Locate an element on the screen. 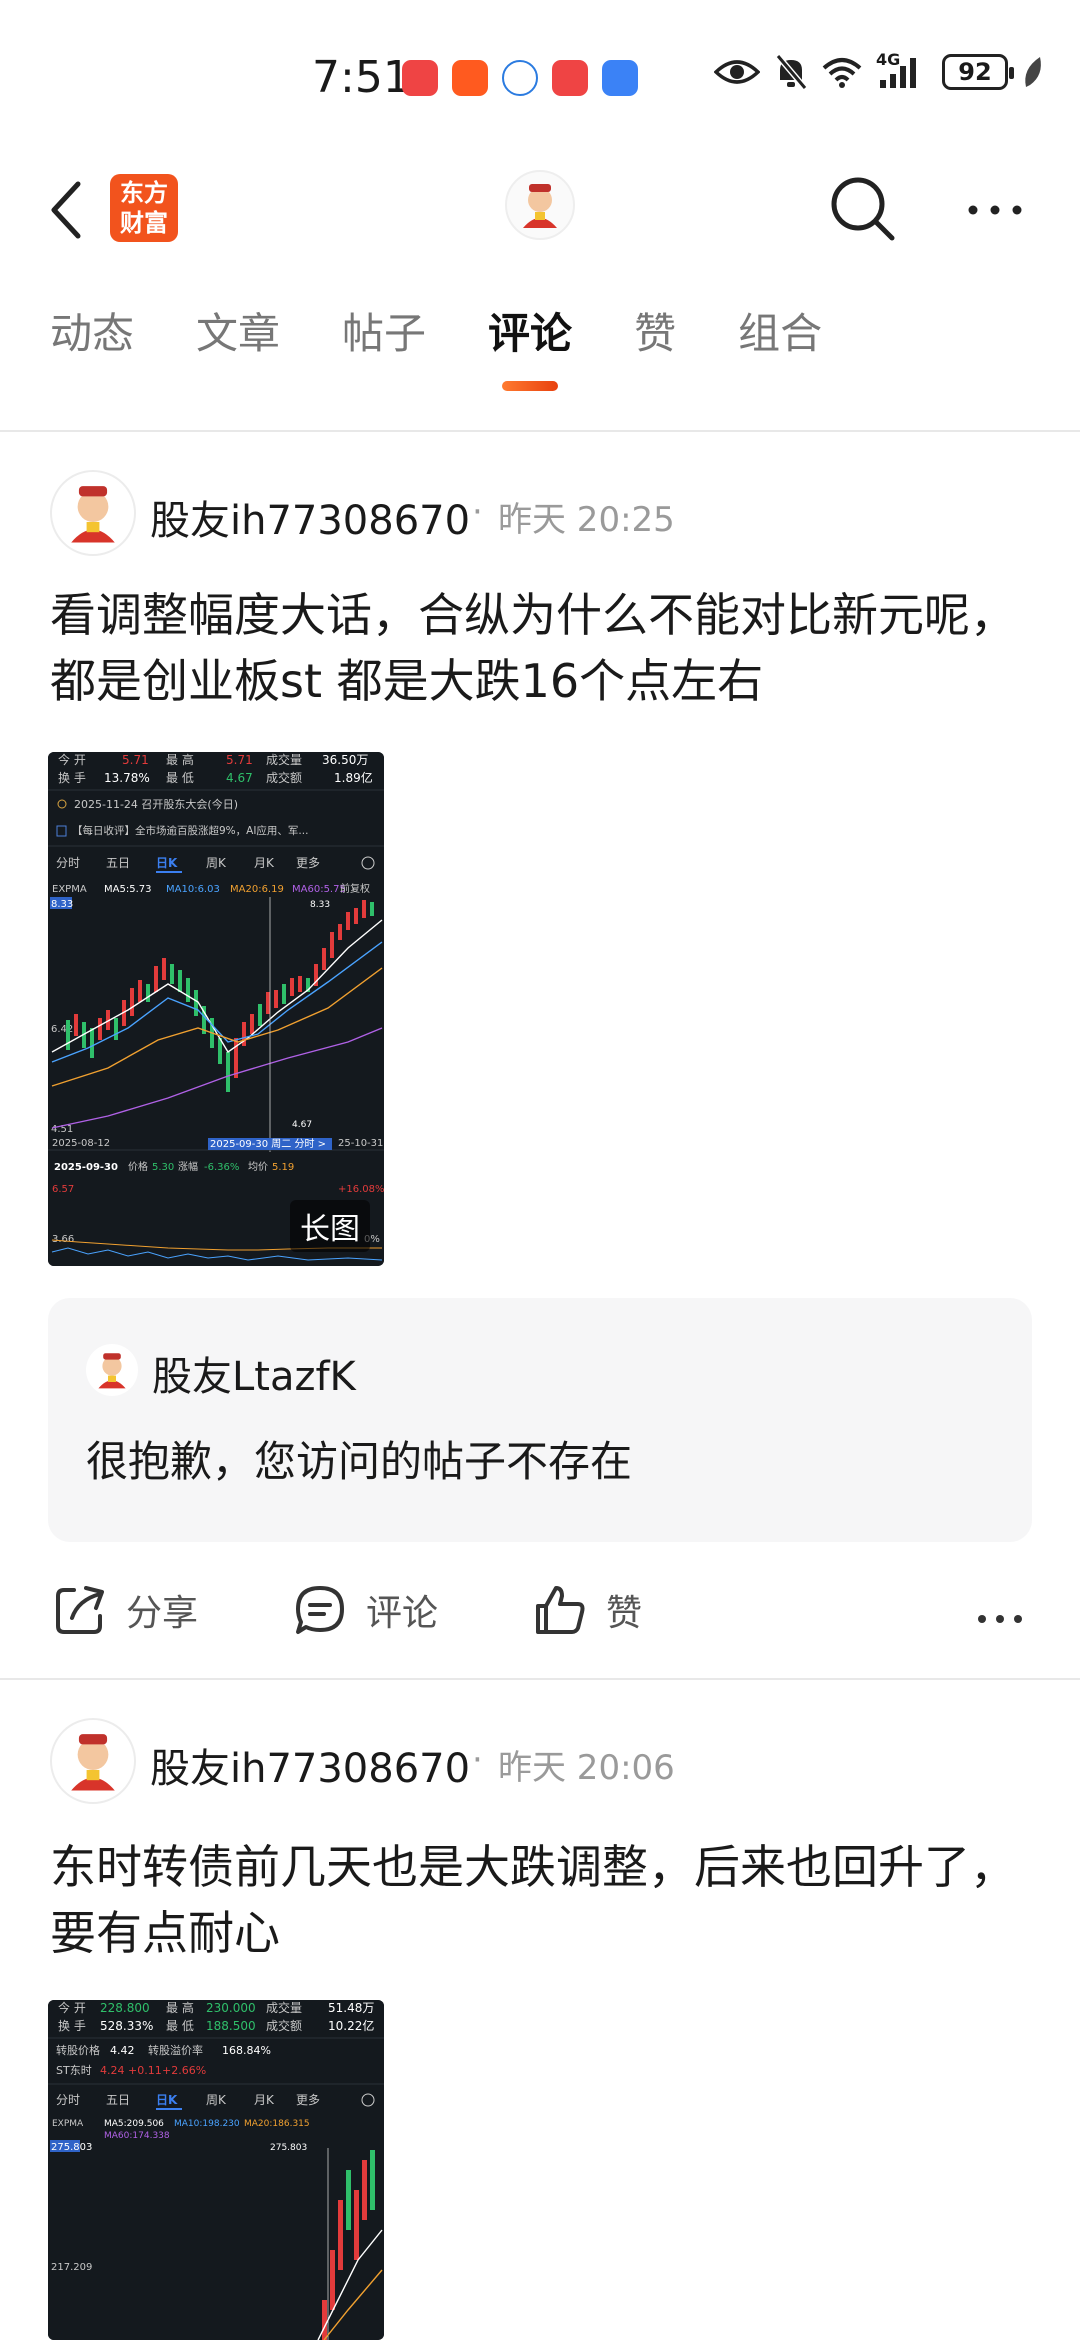 The height and width of the screenshot is (2340, 1080). period-5: 月K is located at coordinates (264, 863).